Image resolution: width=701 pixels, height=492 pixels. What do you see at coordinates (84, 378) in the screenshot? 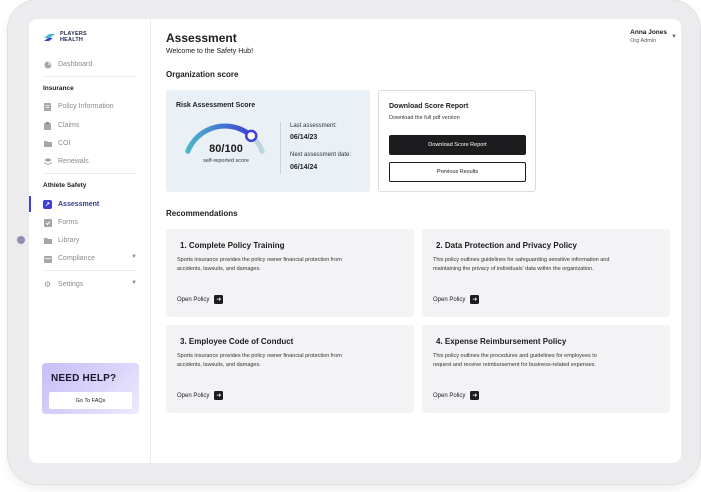
I see `help-title: NEED HELP?` at bounding box center [84, 378].